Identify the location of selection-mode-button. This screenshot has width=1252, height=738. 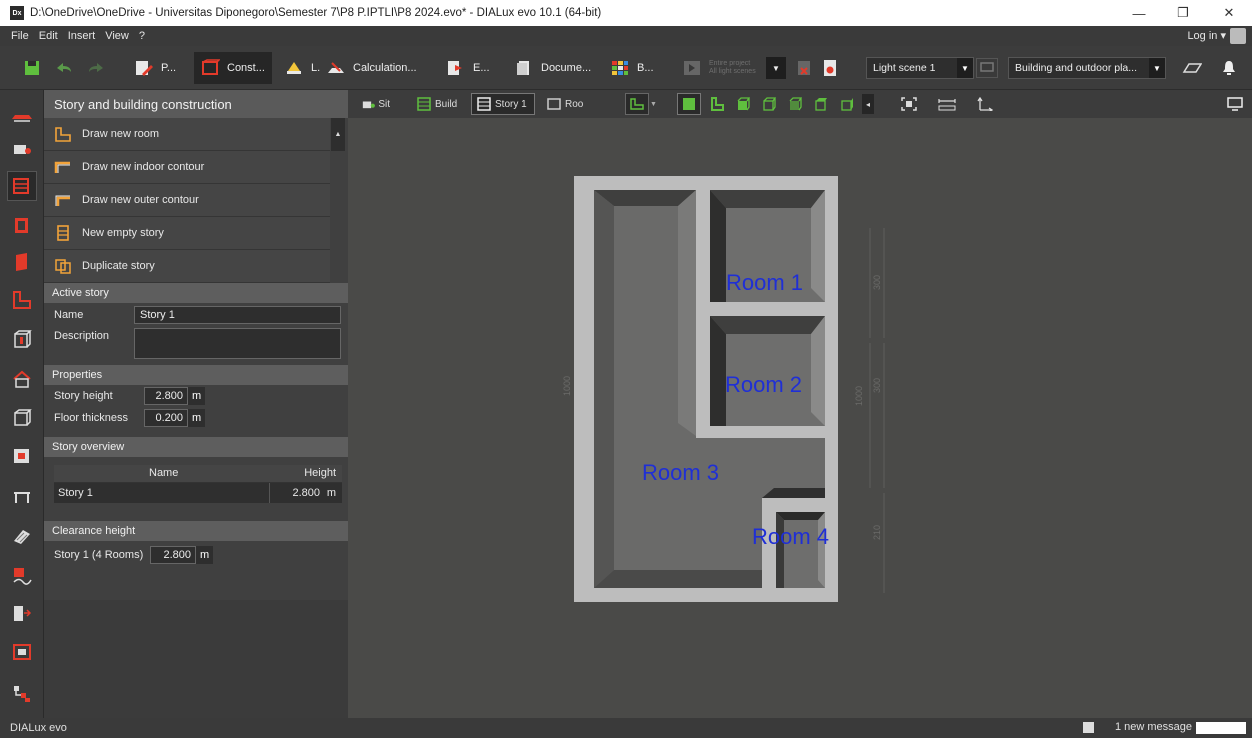
(637, 104).